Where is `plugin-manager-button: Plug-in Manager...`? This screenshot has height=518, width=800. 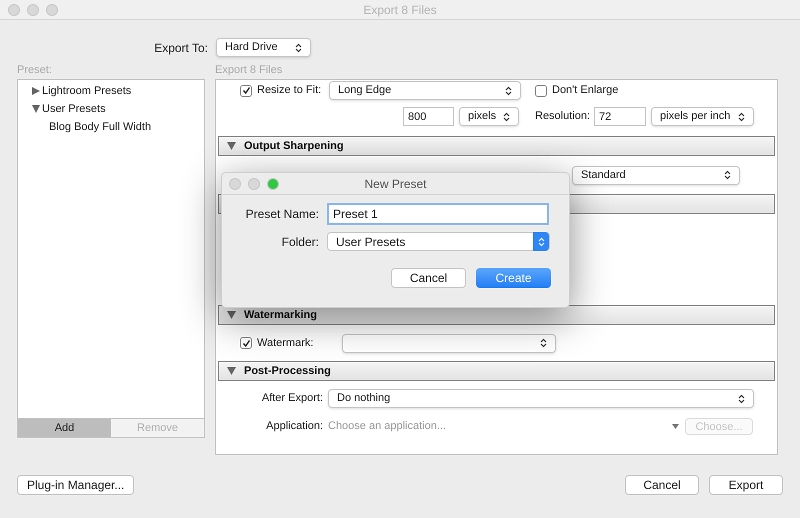 plugin-manager-button: Plug-in Manager... is located at coordinates (75, 485).